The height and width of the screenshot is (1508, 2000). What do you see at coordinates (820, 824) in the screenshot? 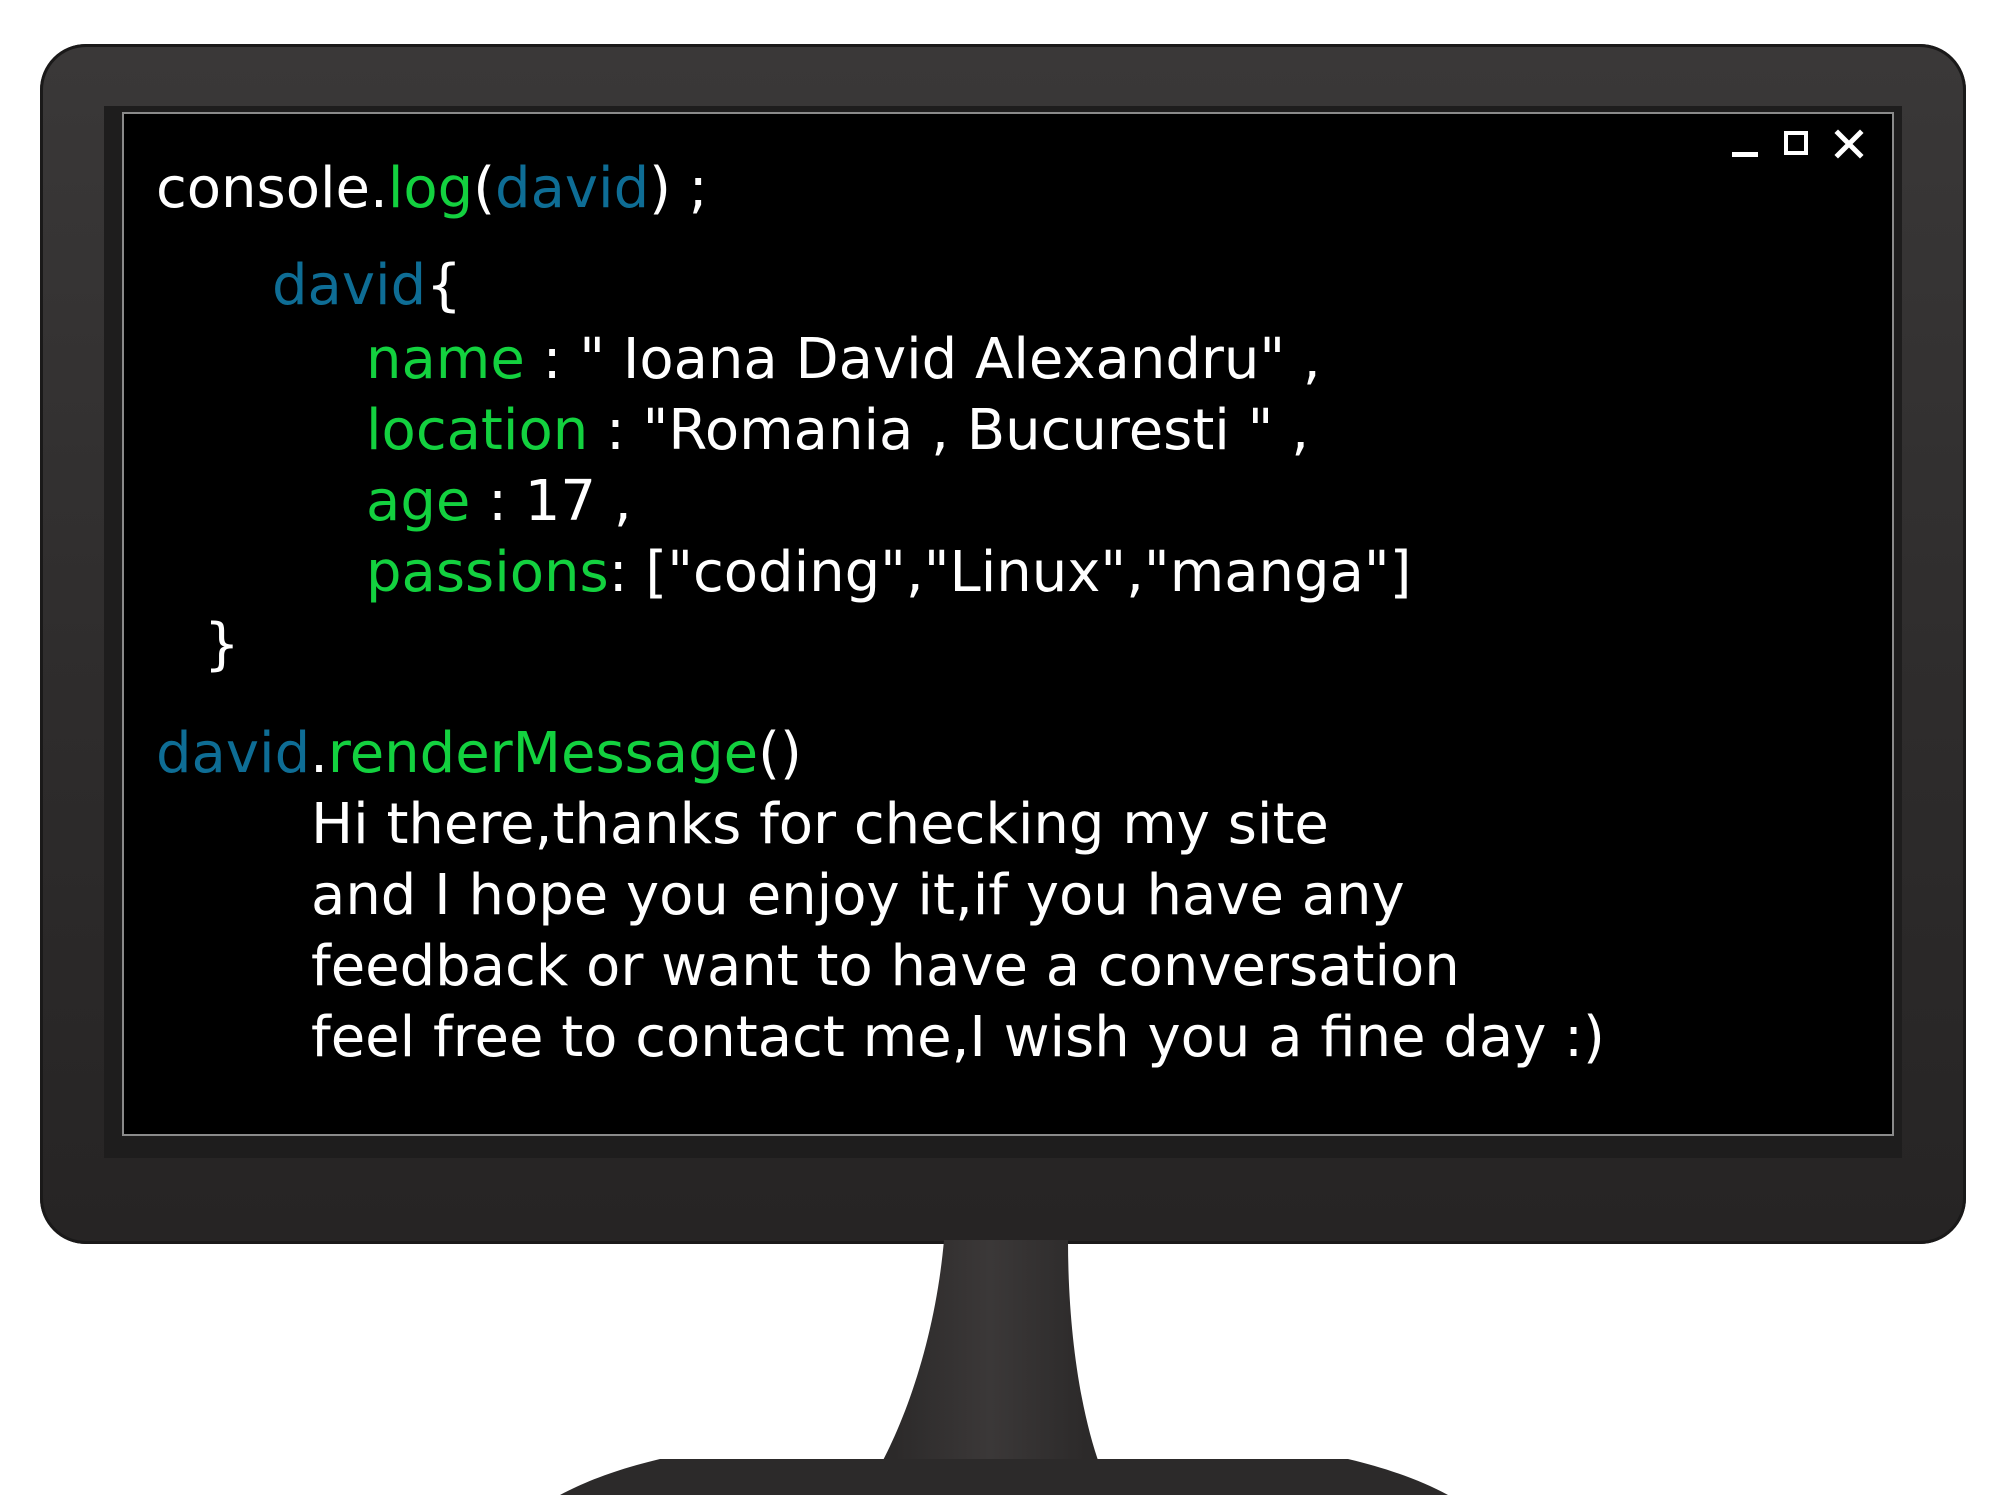
I see `message-line: Hi there,thanks for checking my site` at bounding box center [820, 824].